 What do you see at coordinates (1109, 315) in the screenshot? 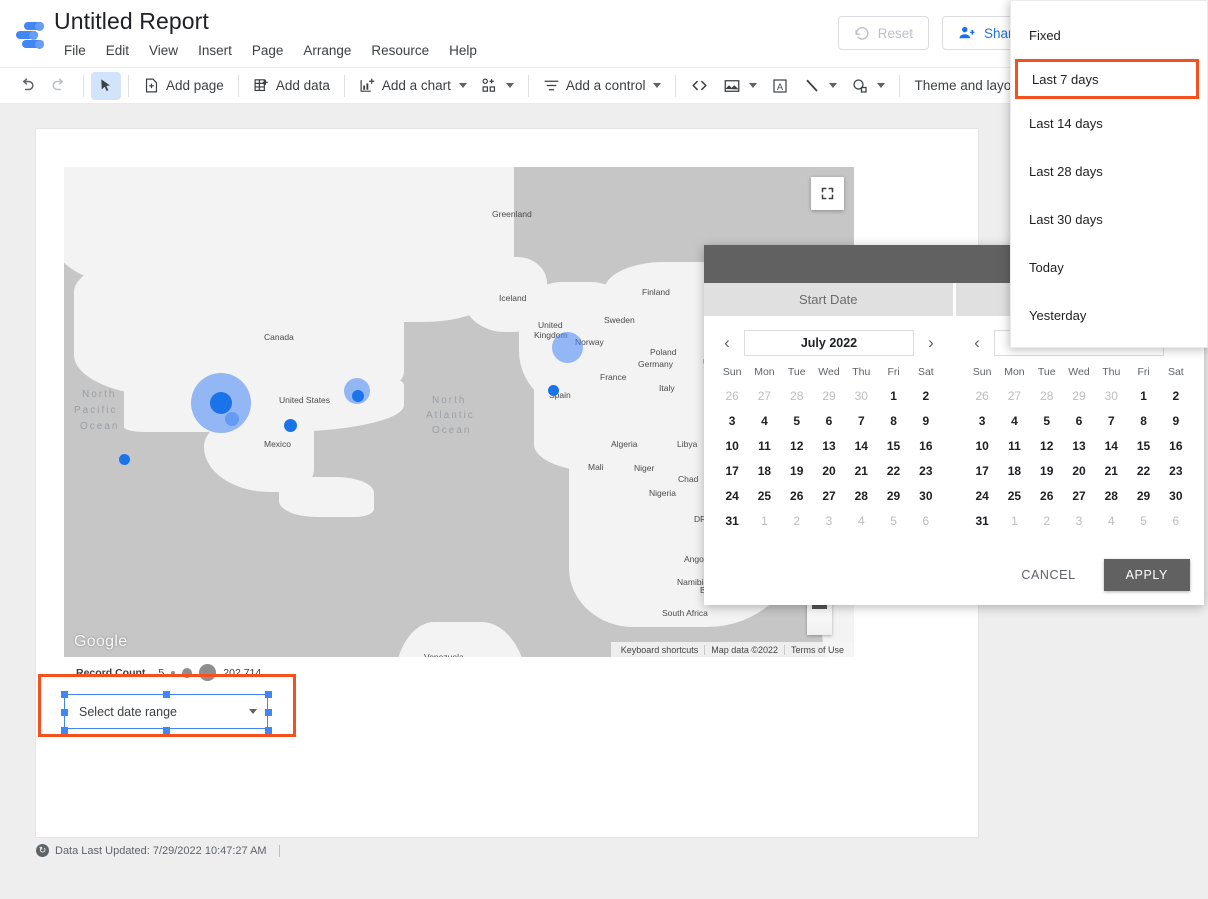
I see `menu-item-yesterday: Yesterday` at bounding box center [1109, 315].